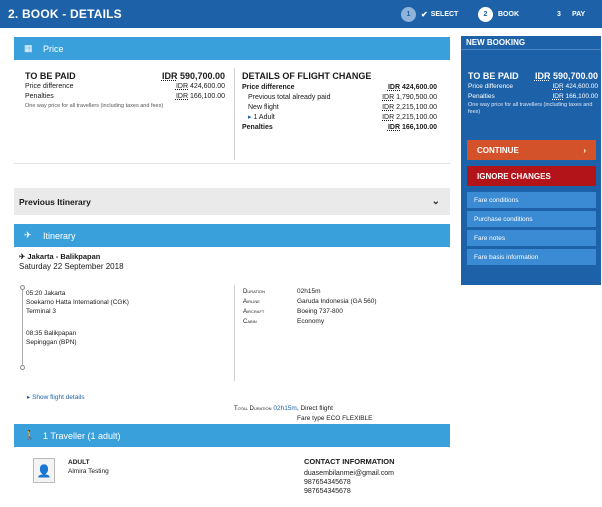 The height and width of the screenshot is (507, 602). What do you see at coordinates (263, 117) in the screenshot?
I see `adult-label: 1 Adult` at bounding box center [263, 117].